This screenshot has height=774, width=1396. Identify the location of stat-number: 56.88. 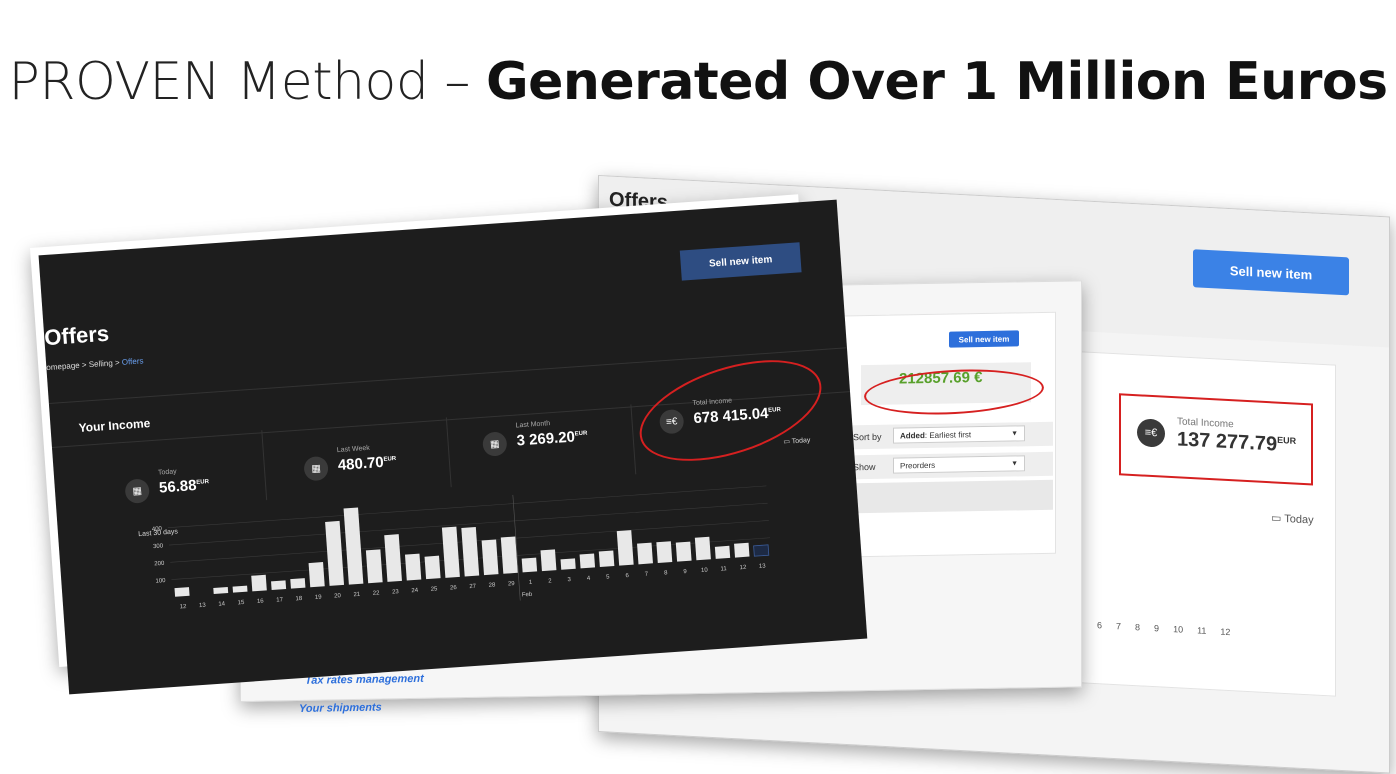
(178, 486).